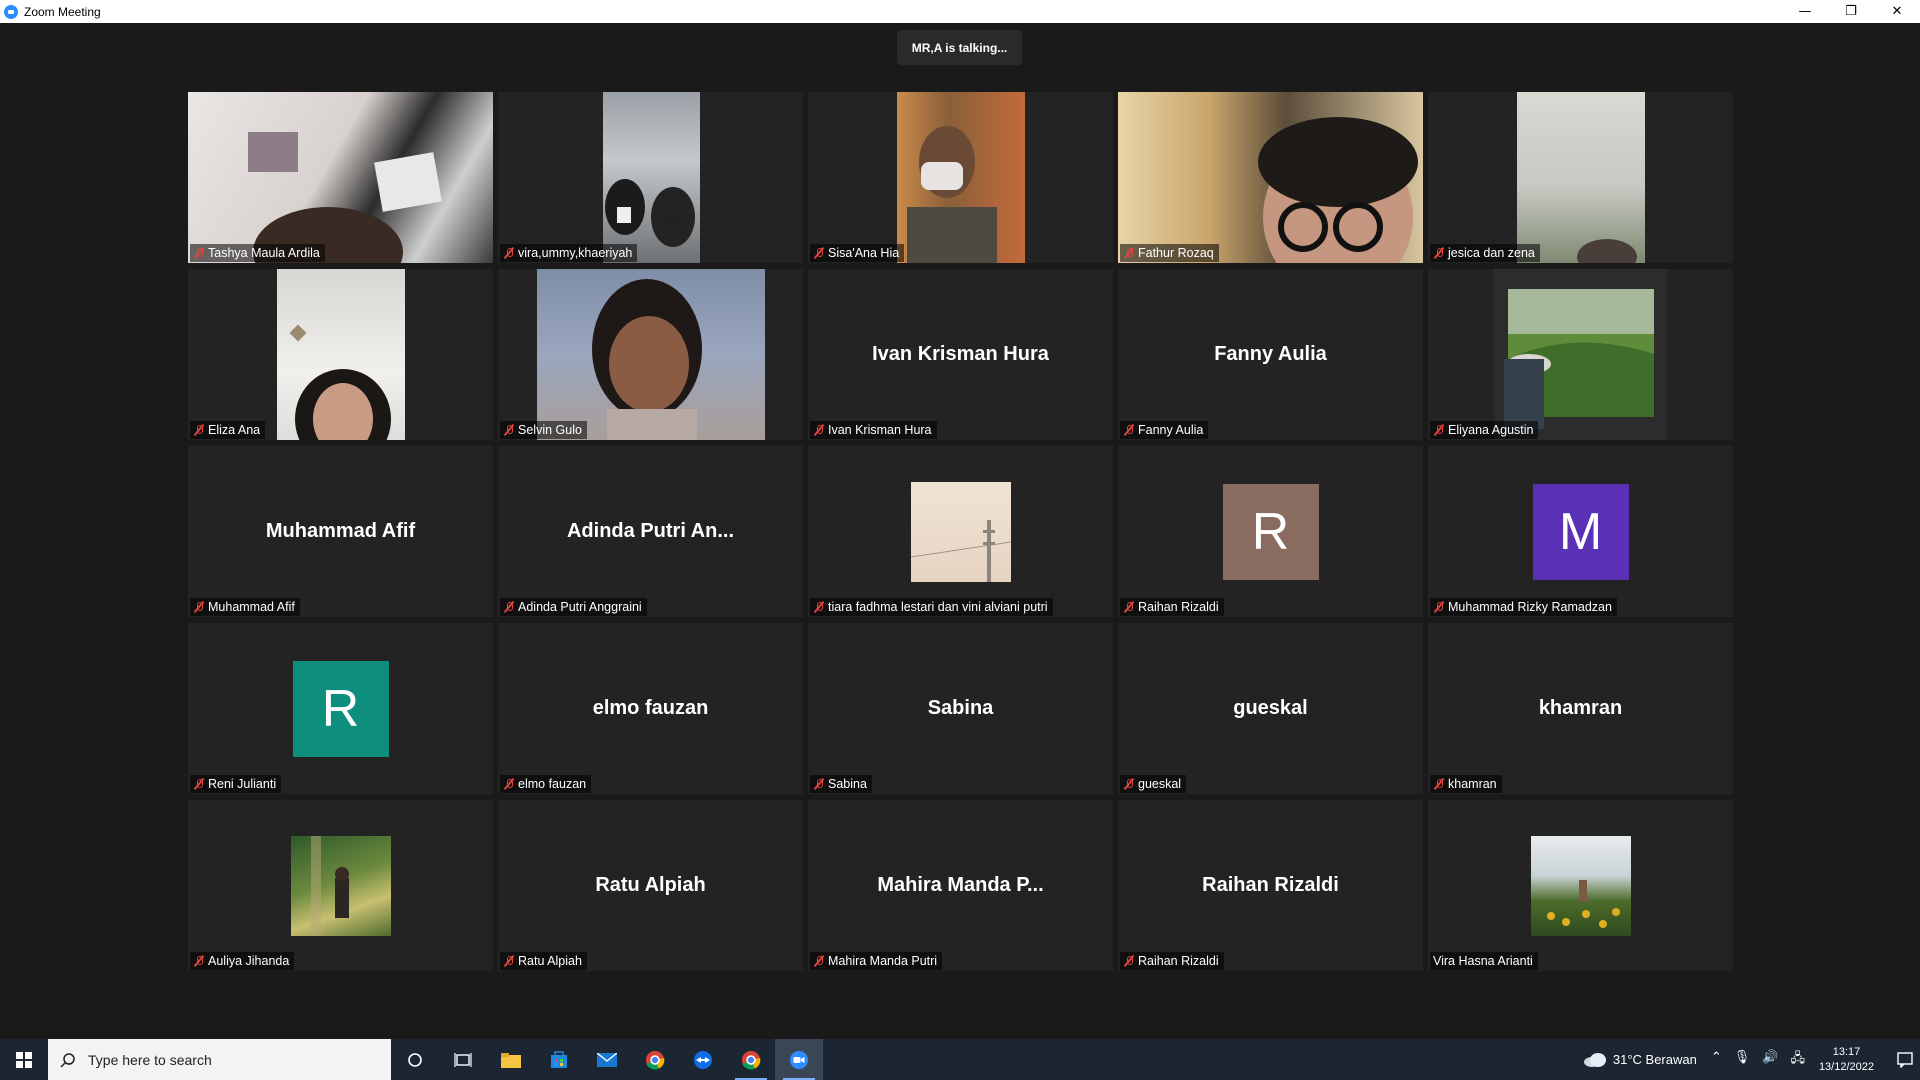 The height and width of the screenshot is (1080, 1920). I want to click on search-icon, so click(67, 1060).